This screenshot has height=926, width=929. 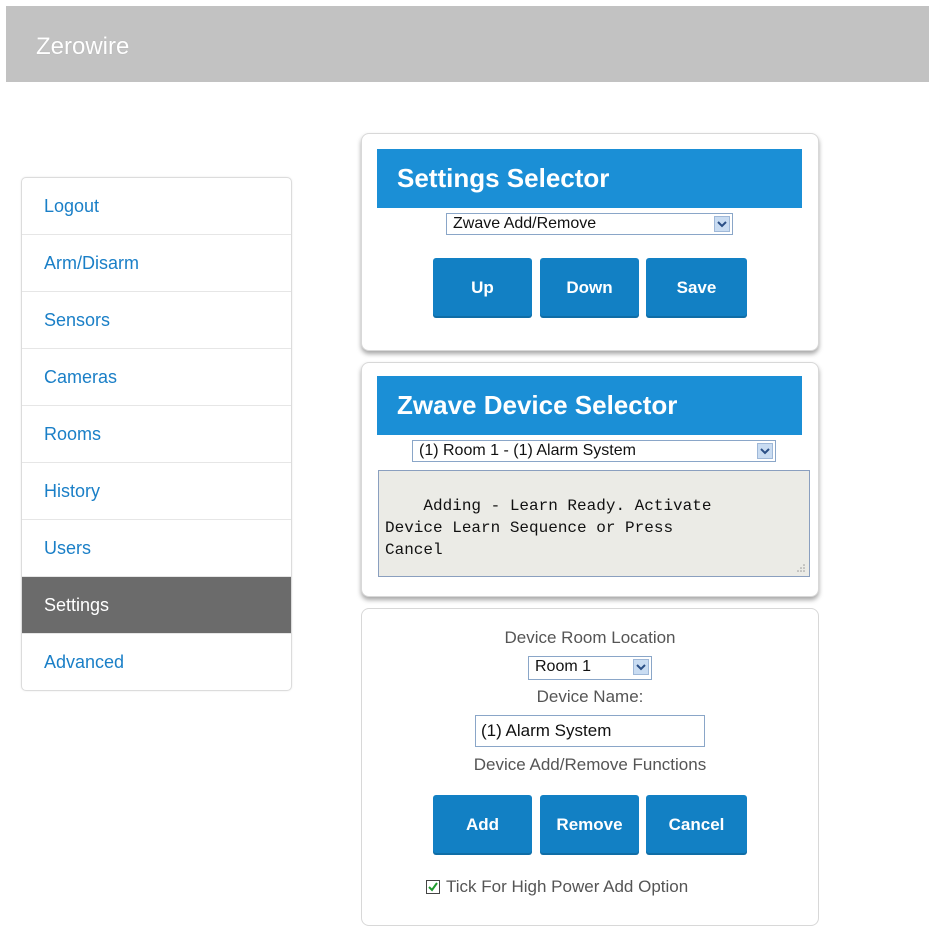 I want to click on app-title: Zerowire, so click(x=83, y=46).